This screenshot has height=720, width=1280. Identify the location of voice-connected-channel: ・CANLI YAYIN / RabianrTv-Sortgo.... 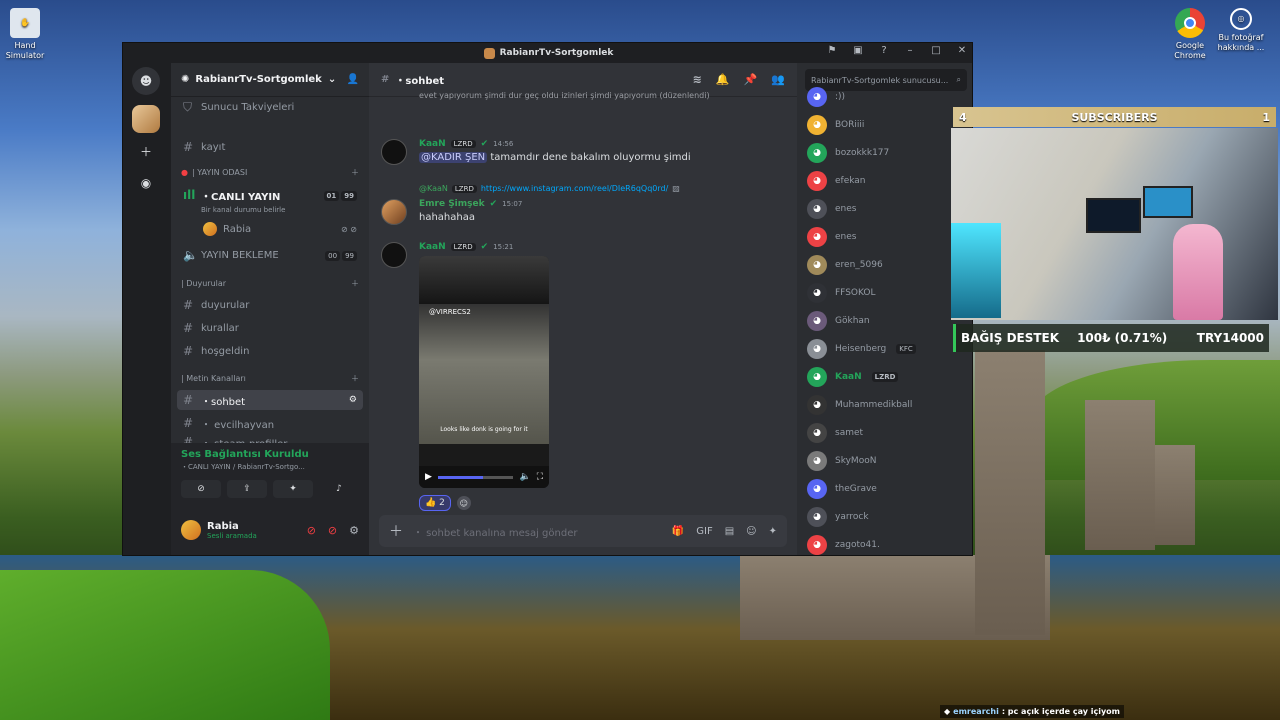
(270, 467).